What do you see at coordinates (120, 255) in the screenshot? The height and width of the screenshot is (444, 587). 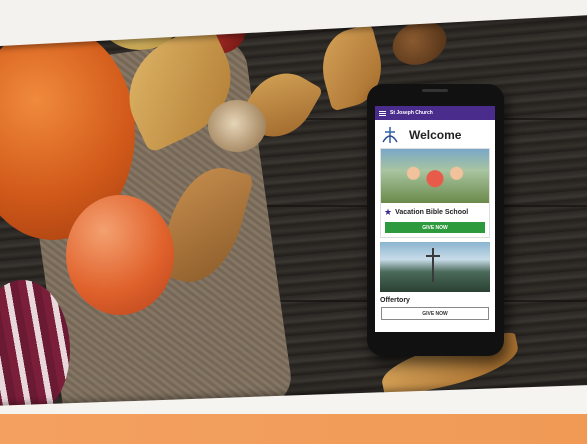 I see `apple` at bounding box center [120, 255].